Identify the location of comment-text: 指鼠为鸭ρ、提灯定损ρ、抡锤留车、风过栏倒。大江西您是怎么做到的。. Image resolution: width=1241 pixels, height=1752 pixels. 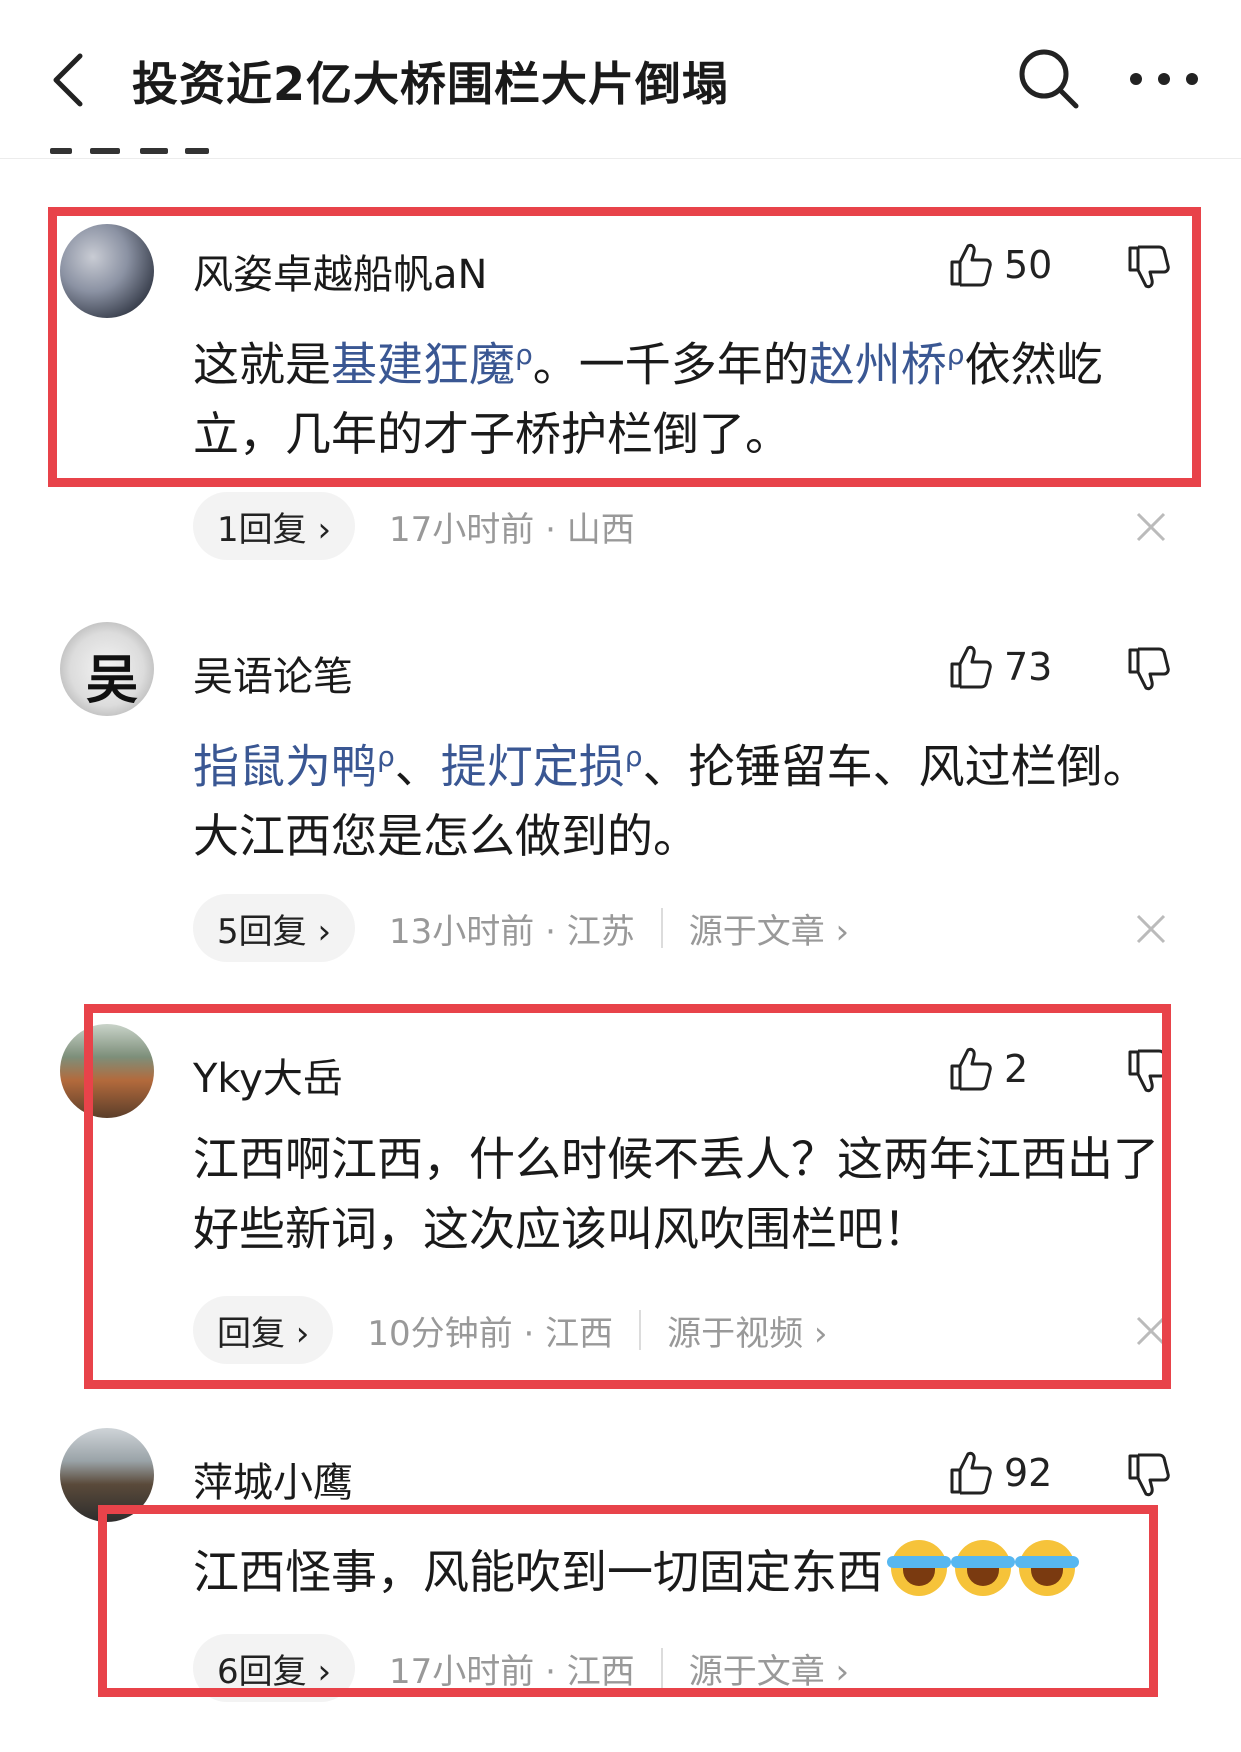
(671, 801).